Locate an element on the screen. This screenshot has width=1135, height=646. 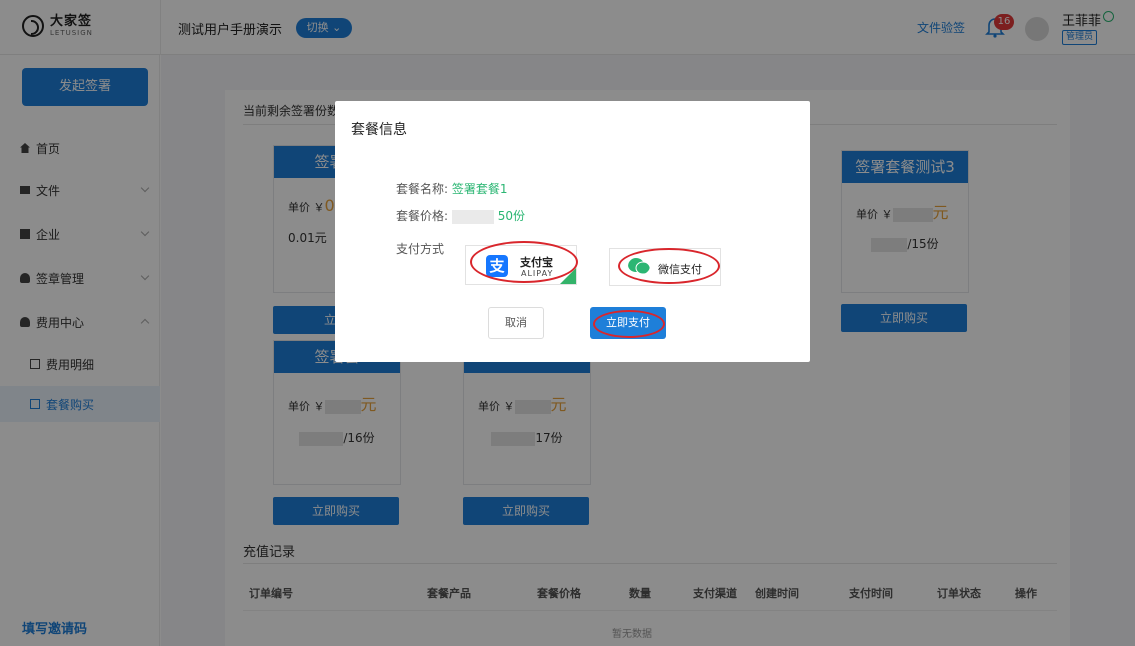
package-price-row: 套餐价格: 50份 is located at coordinates (460, 215).